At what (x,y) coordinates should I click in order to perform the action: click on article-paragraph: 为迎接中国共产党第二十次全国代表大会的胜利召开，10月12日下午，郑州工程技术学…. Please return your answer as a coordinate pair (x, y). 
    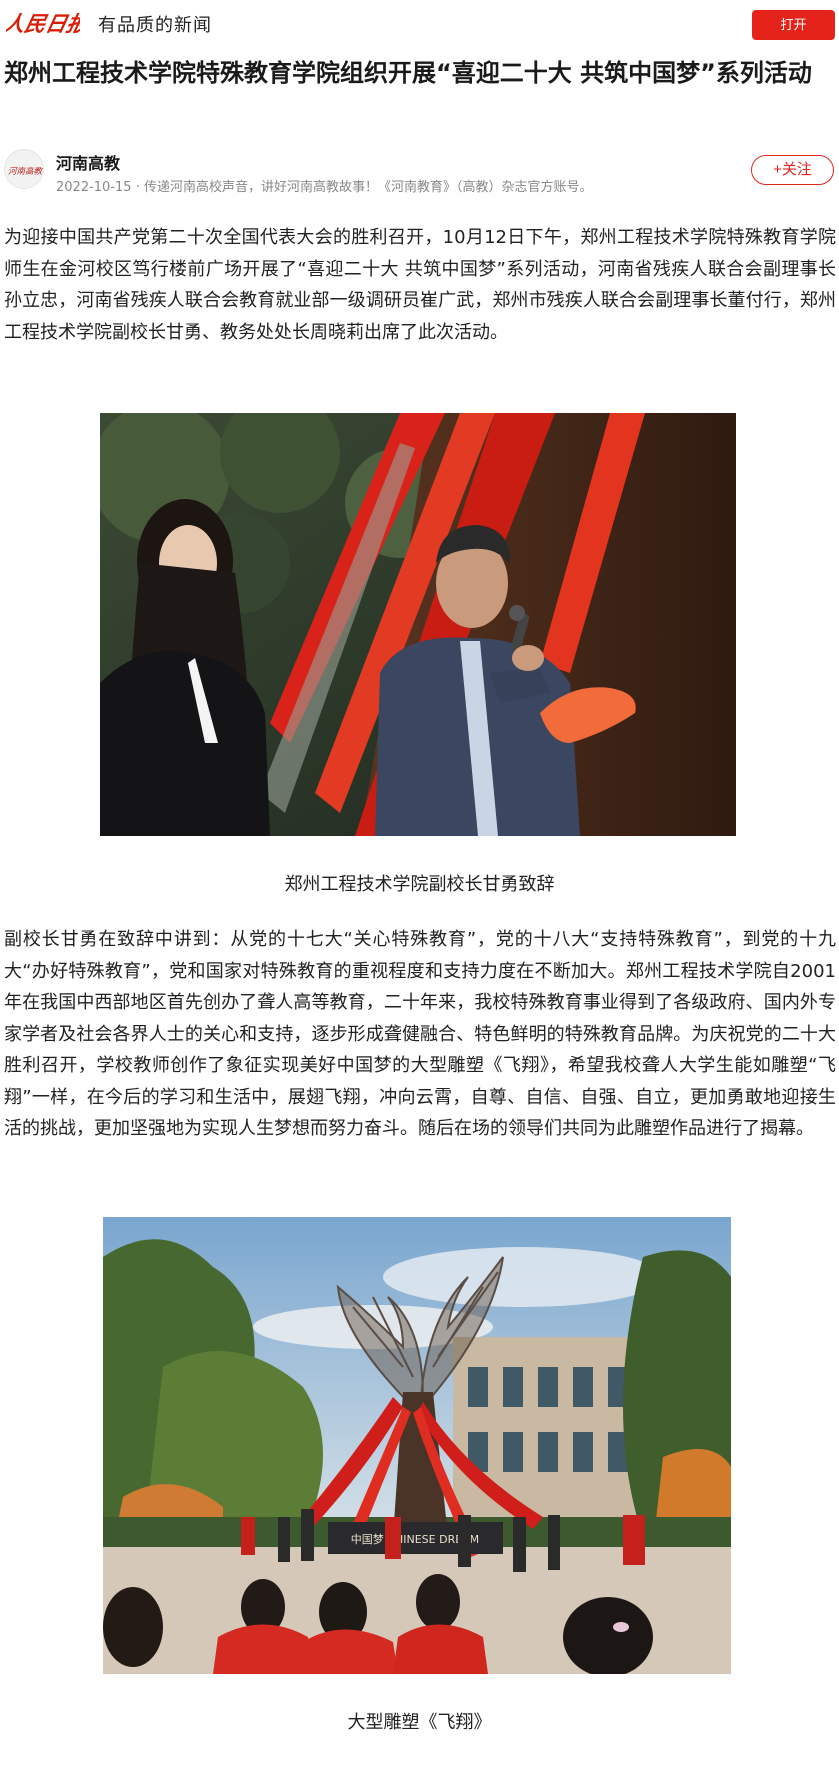
    Looking at the image, I should click on (420, 285).